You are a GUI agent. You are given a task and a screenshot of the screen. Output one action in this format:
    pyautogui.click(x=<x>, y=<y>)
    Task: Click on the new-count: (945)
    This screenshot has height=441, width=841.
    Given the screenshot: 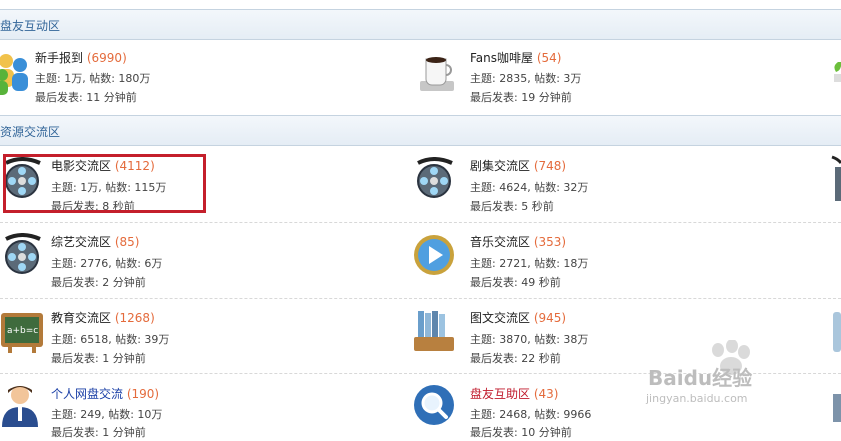 What is the action you would take?
    pyautogui.click(x=550, y=318)
    